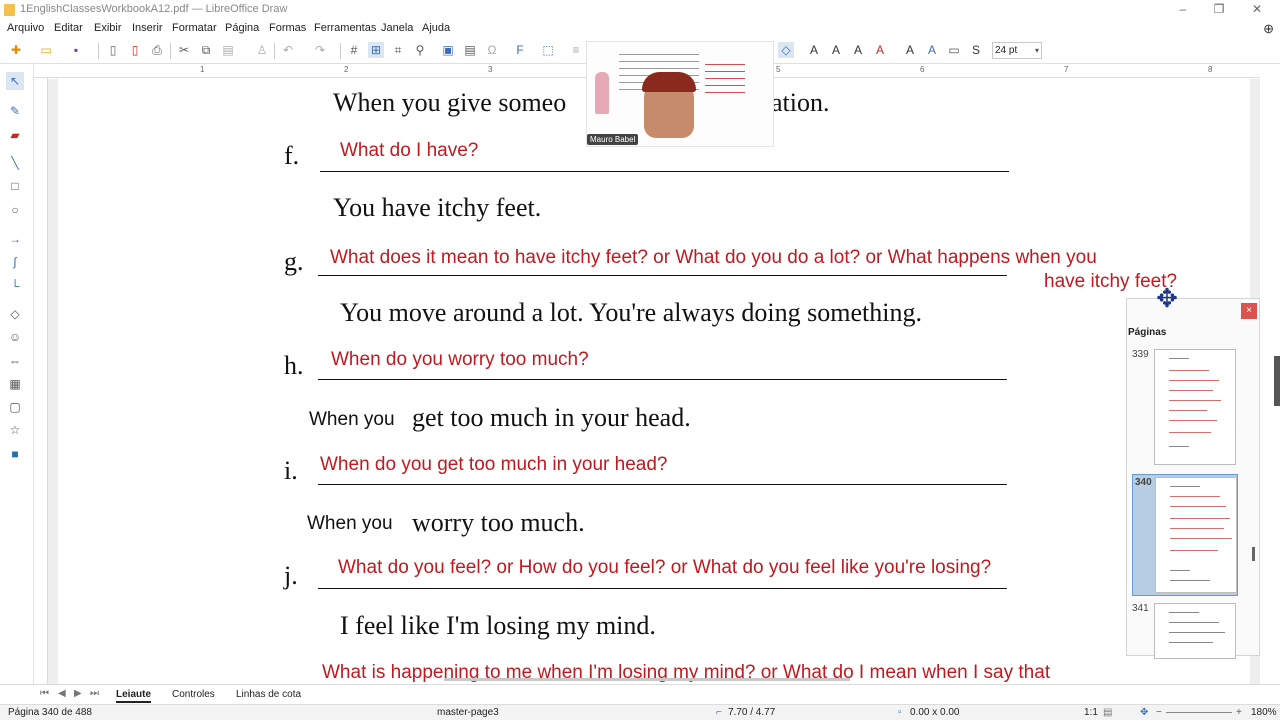  I want to click on zoom-level: 180%, so click(1264, 712).